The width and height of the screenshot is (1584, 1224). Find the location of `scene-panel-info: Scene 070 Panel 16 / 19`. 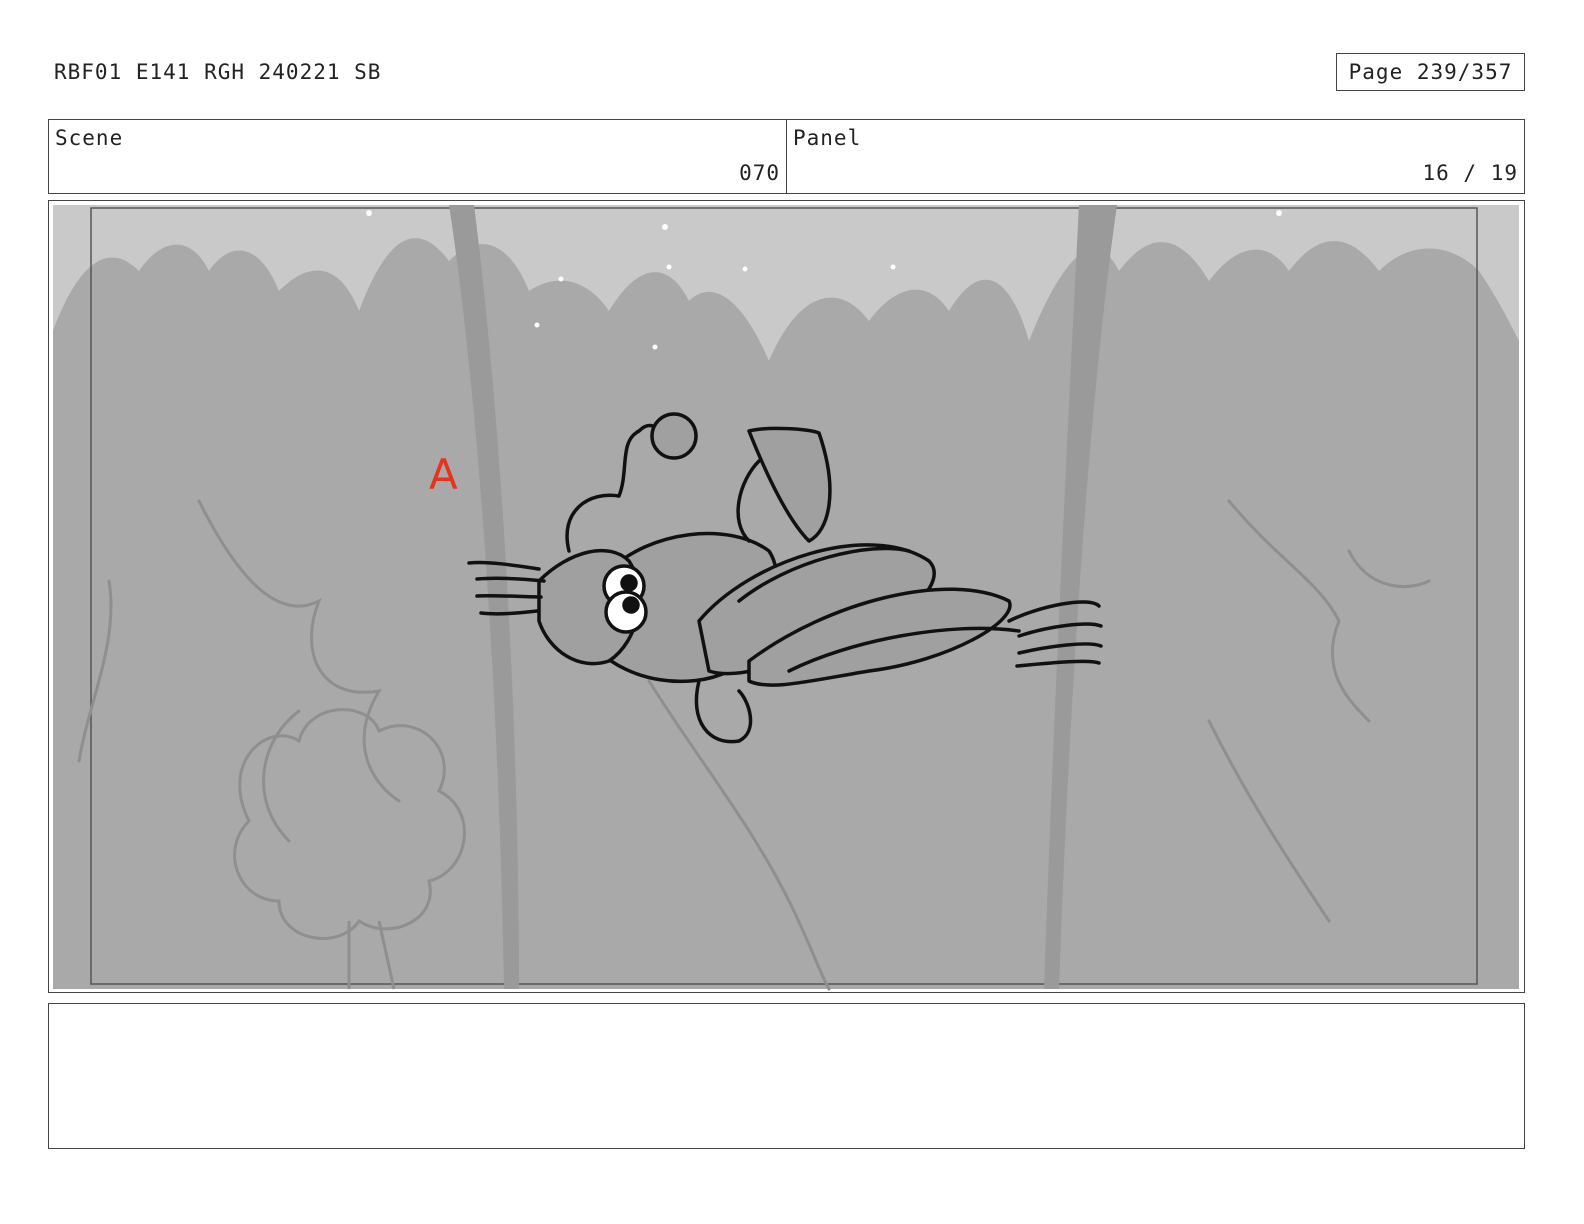

scene-panel-info: Scene 070 Panel 16 / 19 is located at coordinates (786, 156).